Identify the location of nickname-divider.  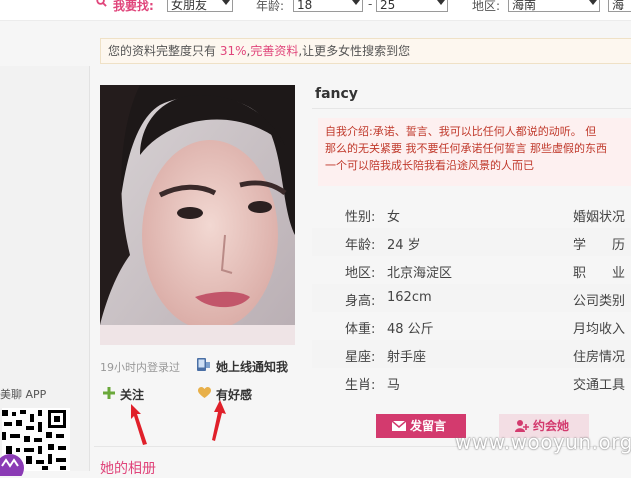
(471, 108).